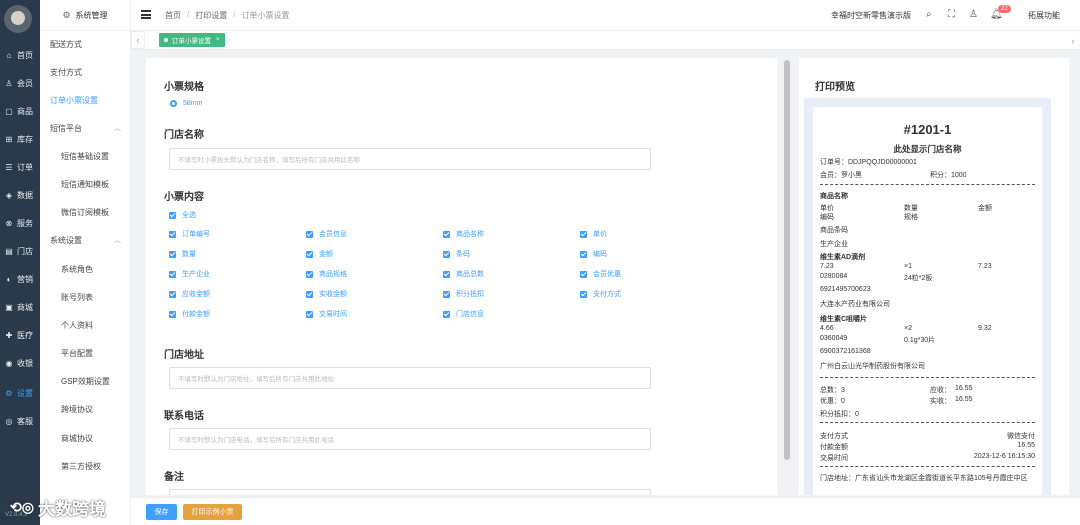 The height and width of the screenshot is (525, 1080). I want to click on nav-item-13: ◎ 客服, so click(20, 421).